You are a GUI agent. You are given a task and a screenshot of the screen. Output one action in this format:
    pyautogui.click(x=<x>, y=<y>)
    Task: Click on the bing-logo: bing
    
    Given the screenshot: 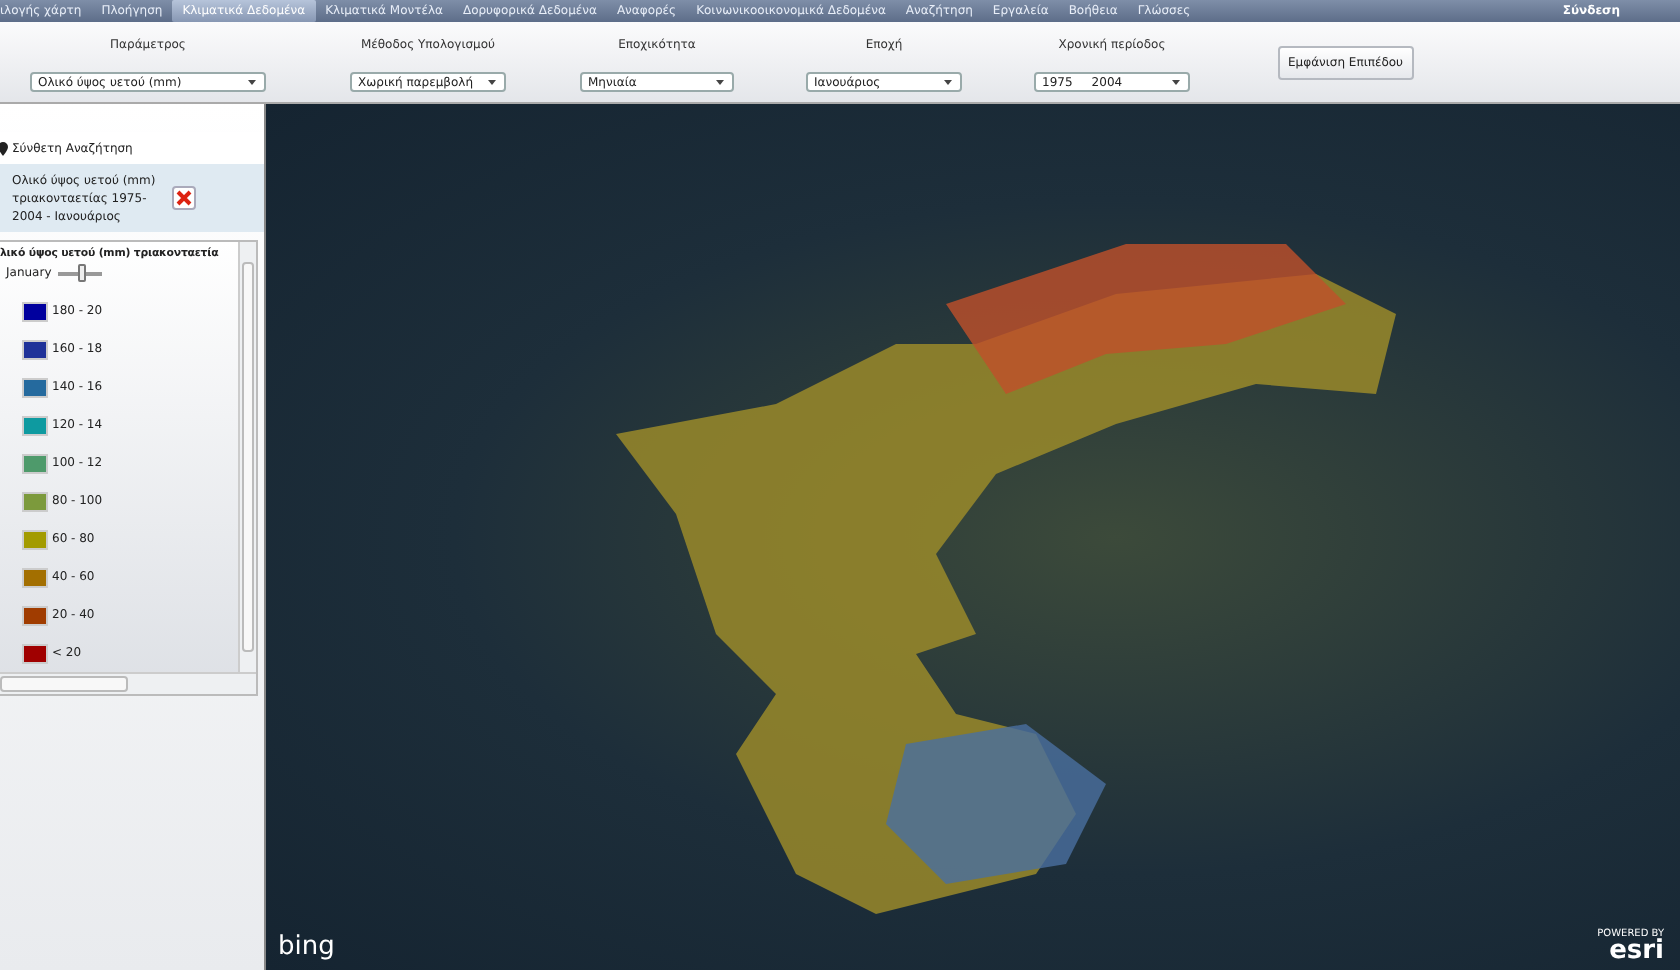 What is the action you would take?
    pyautogui.click(x=306, y=947)
    